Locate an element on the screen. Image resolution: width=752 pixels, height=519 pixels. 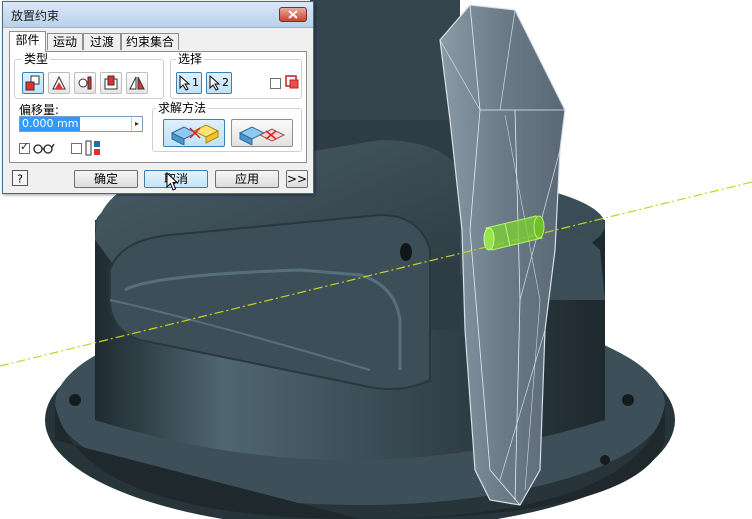
tab-motion: 运动 is located at coordinates (65, 41).